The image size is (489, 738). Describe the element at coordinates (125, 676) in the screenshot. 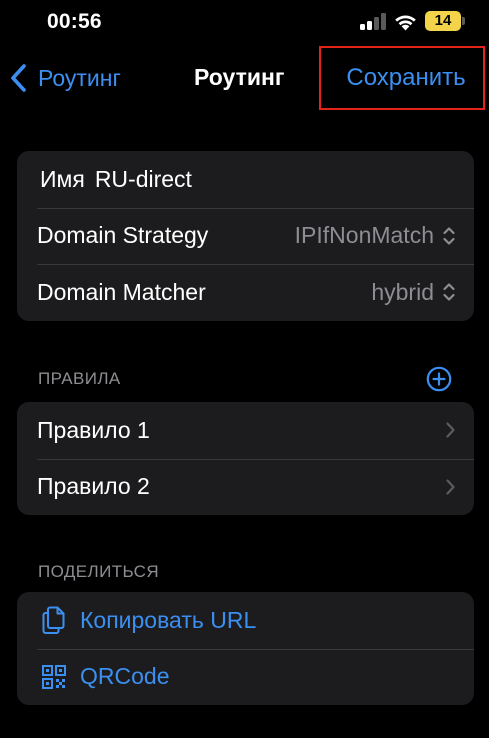

I see `qrcode-label: QRCode` at that location.